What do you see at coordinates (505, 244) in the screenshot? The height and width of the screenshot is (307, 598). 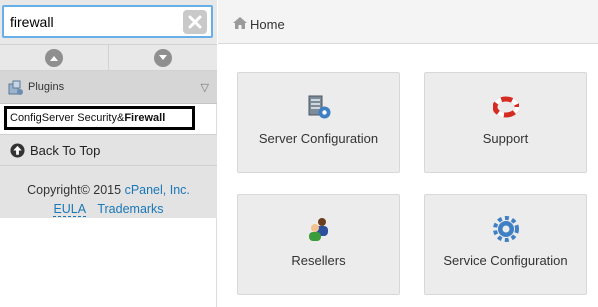 I see `tile-service-configuration: Service Configuration` at bounding box center [505, 244].